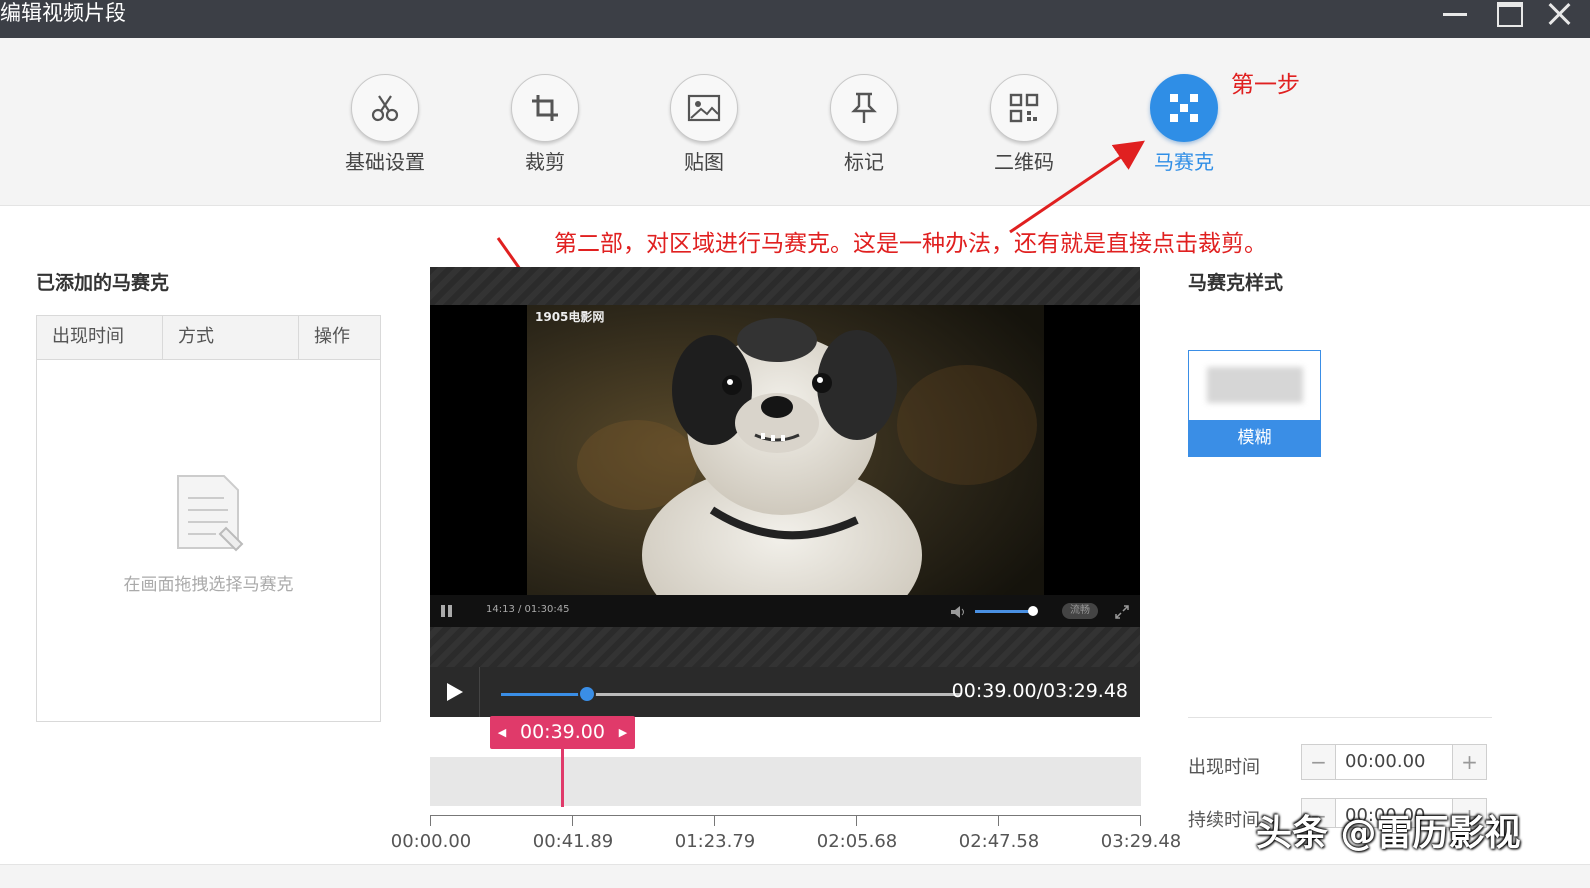 The image size is (1590, 888). I want to click on close-button, so click(1561, 15).